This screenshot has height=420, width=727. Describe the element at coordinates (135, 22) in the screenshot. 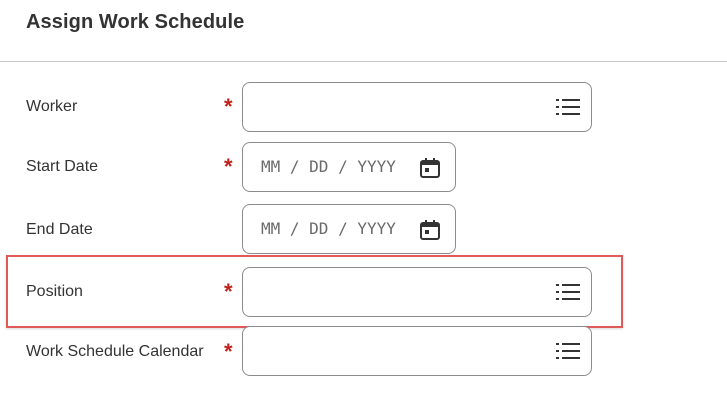

I see `page-title: Assign Work Schedule` at that location.